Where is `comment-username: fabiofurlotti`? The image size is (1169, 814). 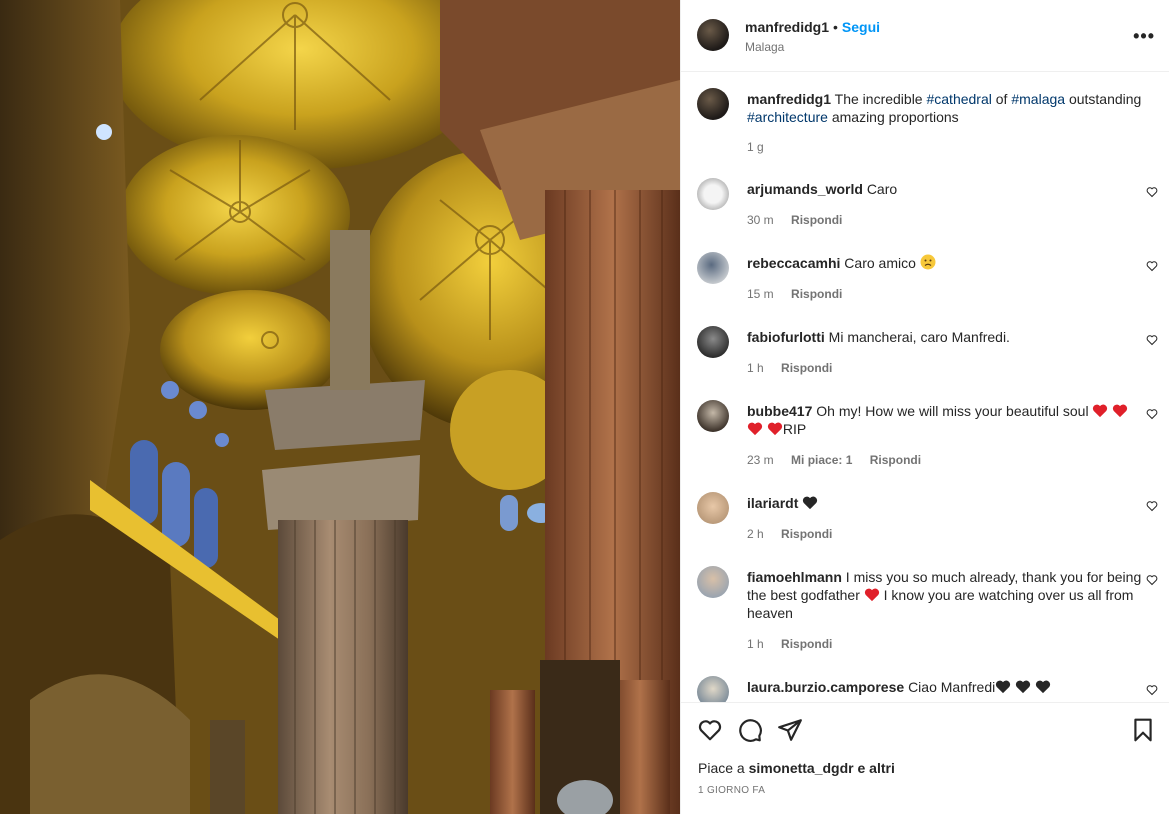
comment-username: fabiofurlotti is located at coordinates (786, 337).